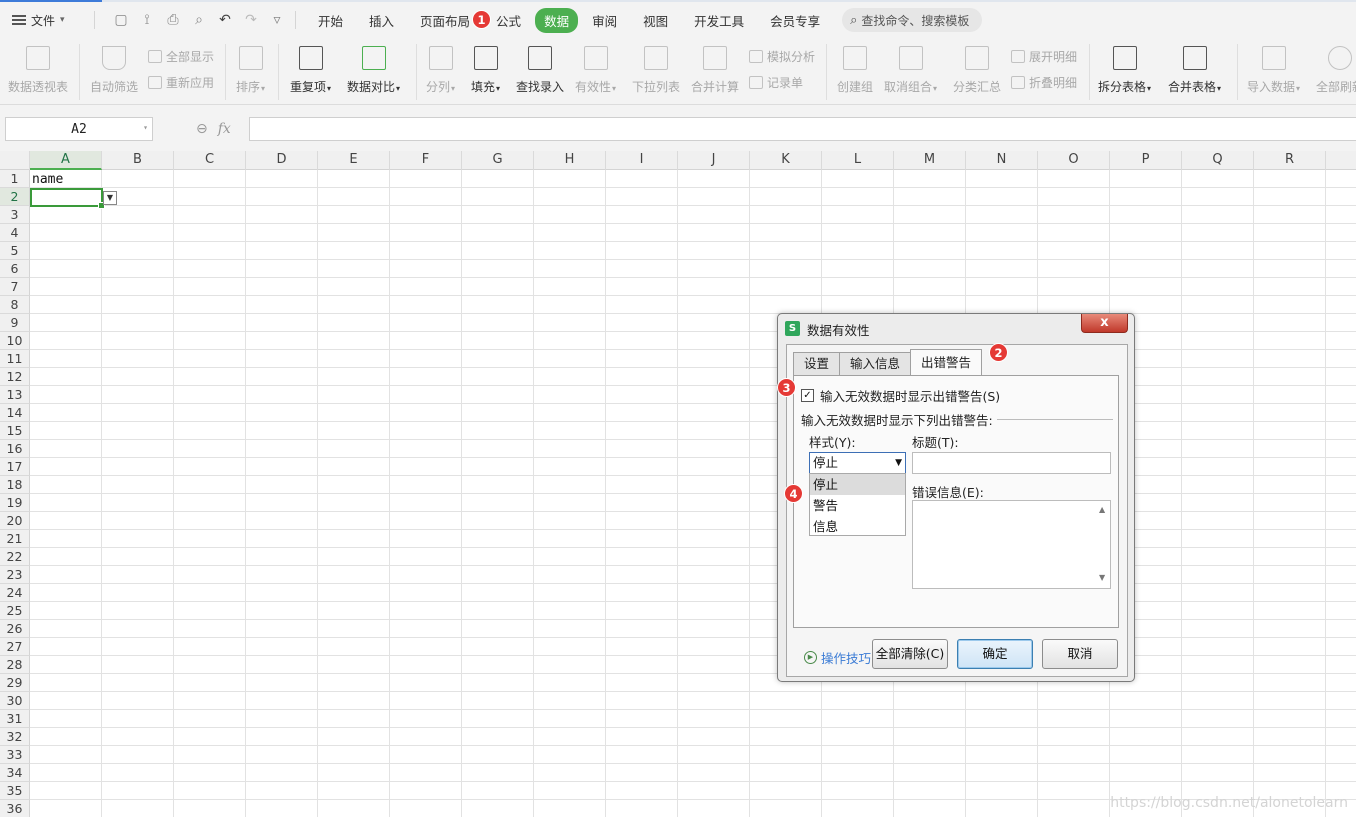 Image resolution: width=1356 pixels, height=817 pixels. What do you see at coordinates (181, 56) in the screenshot?
I see `show-all-button: 全部显示` at bounding box center [181, 56].